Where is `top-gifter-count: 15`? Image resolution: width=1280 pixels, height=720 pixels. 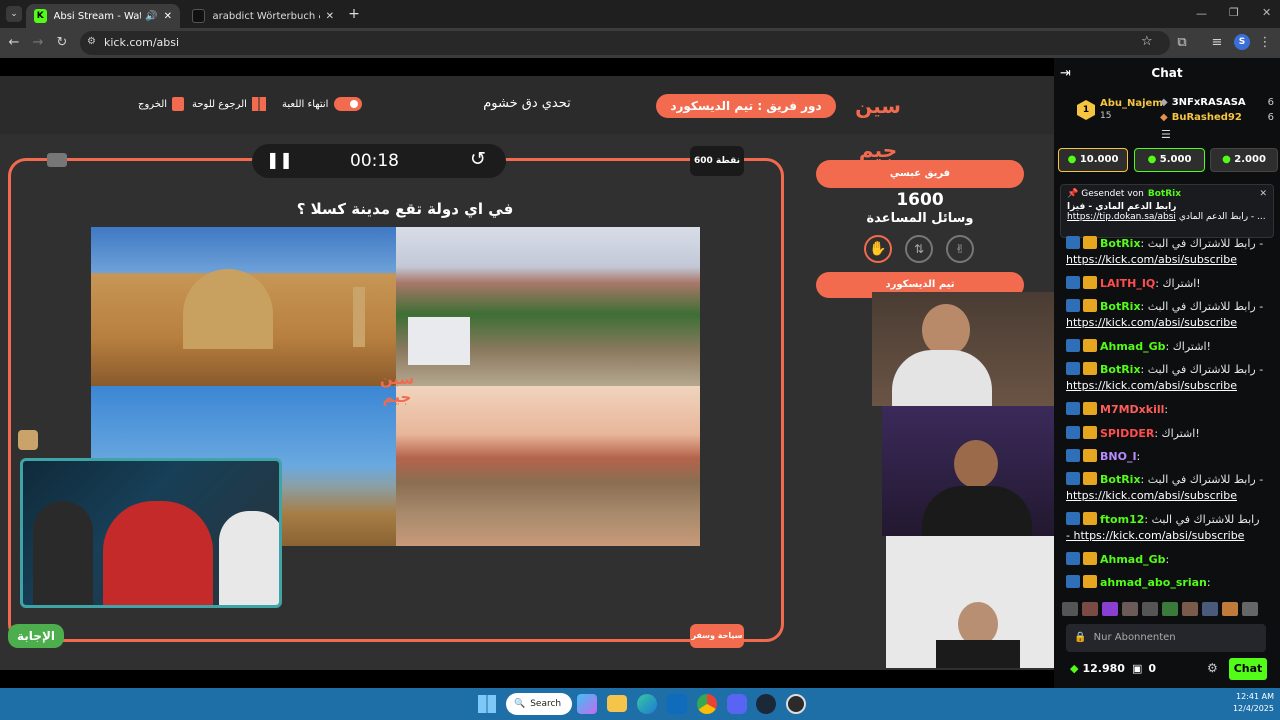
top-gifter-count: 15 is located at coordinates (1106, 116).